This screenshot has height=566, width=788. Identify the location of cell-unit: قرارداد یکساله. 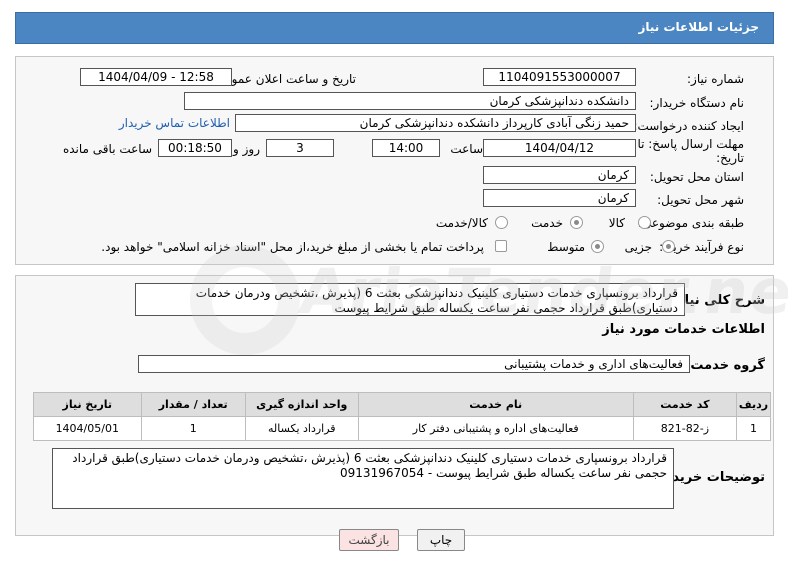
(301, 428).